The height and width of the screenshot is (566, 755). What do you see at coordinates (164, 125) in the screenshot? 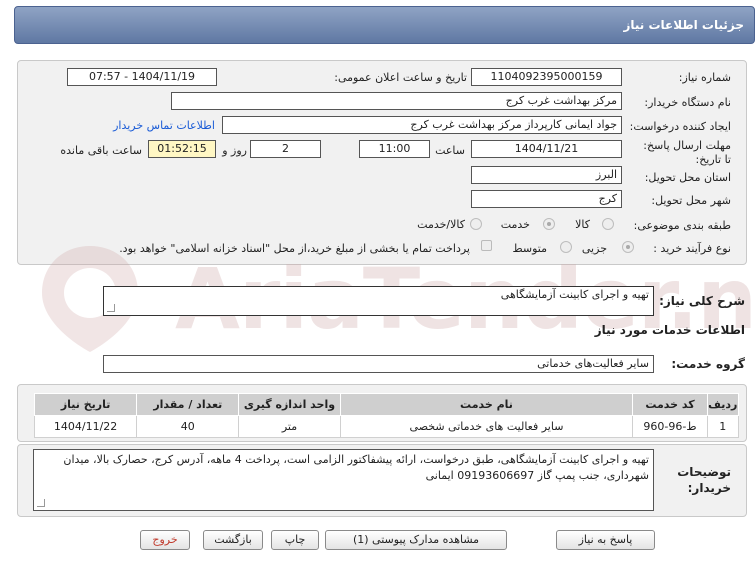
I see `contact-info-link: اطلاعات تماس خریدار` at bounding box center [164, 125].